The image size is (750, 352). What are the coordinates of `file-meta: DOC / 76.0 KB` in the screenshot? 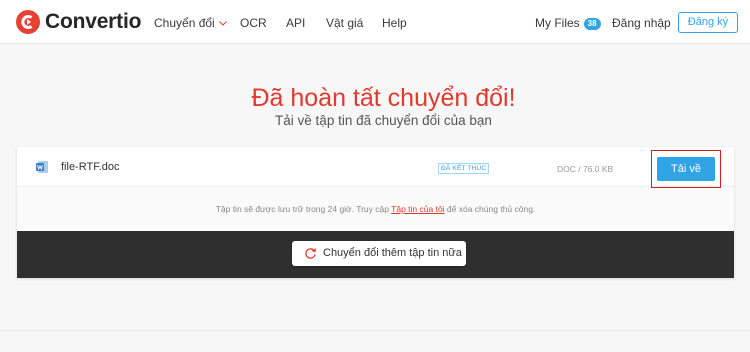 It's located at (585, 169).